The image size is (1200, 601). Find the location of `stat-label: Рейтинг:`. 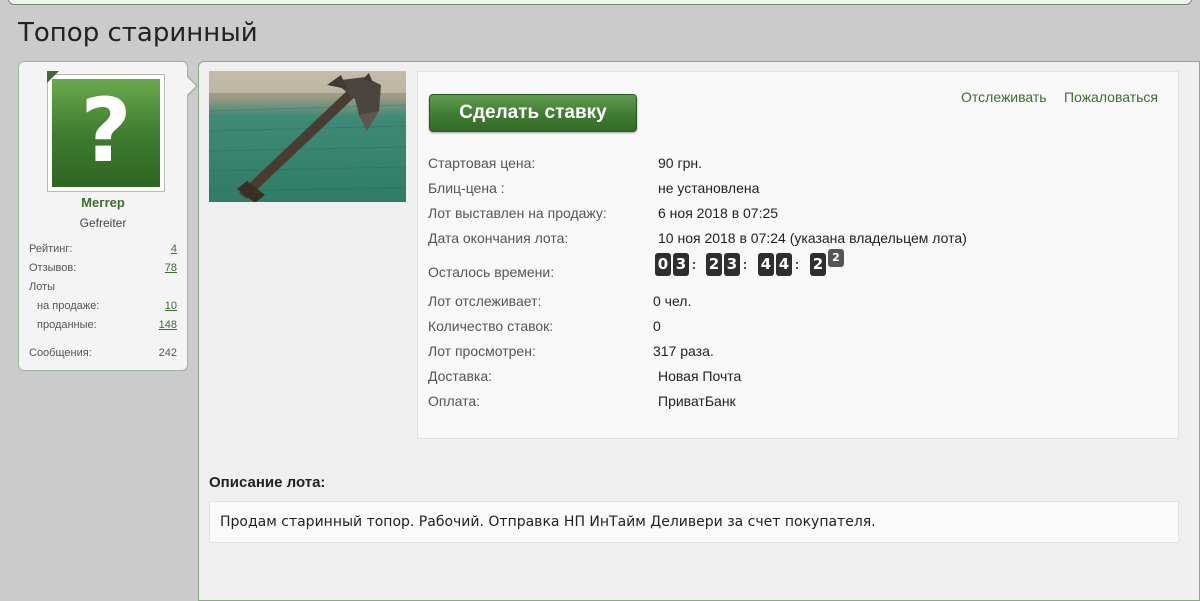

stat-label: Рейтинг: is located at coordinates (51, 249).